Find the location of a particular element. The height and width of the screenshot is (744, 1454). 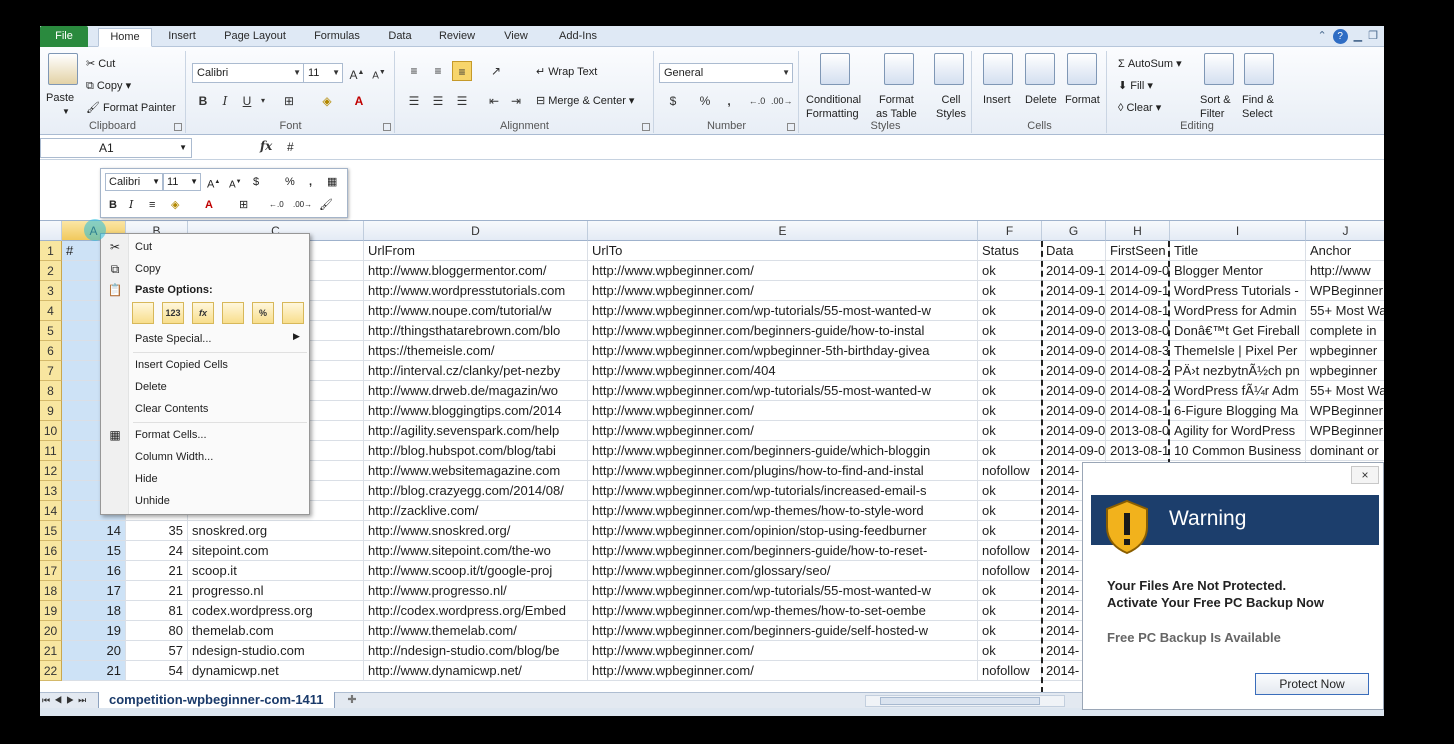

row-header: 16 is located at coordinates (51, 551).